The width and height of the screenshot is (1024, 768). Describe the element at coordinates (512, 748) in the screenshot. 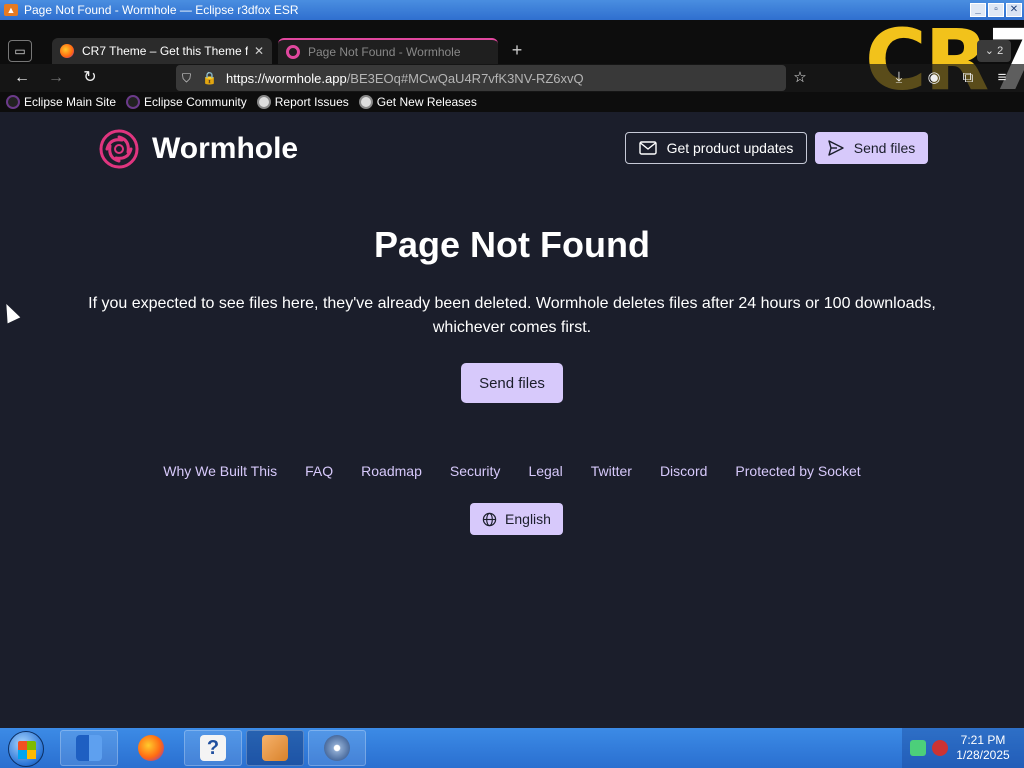

I see `taskbar: ? 7:21 PM 1/28/2025` at that location.